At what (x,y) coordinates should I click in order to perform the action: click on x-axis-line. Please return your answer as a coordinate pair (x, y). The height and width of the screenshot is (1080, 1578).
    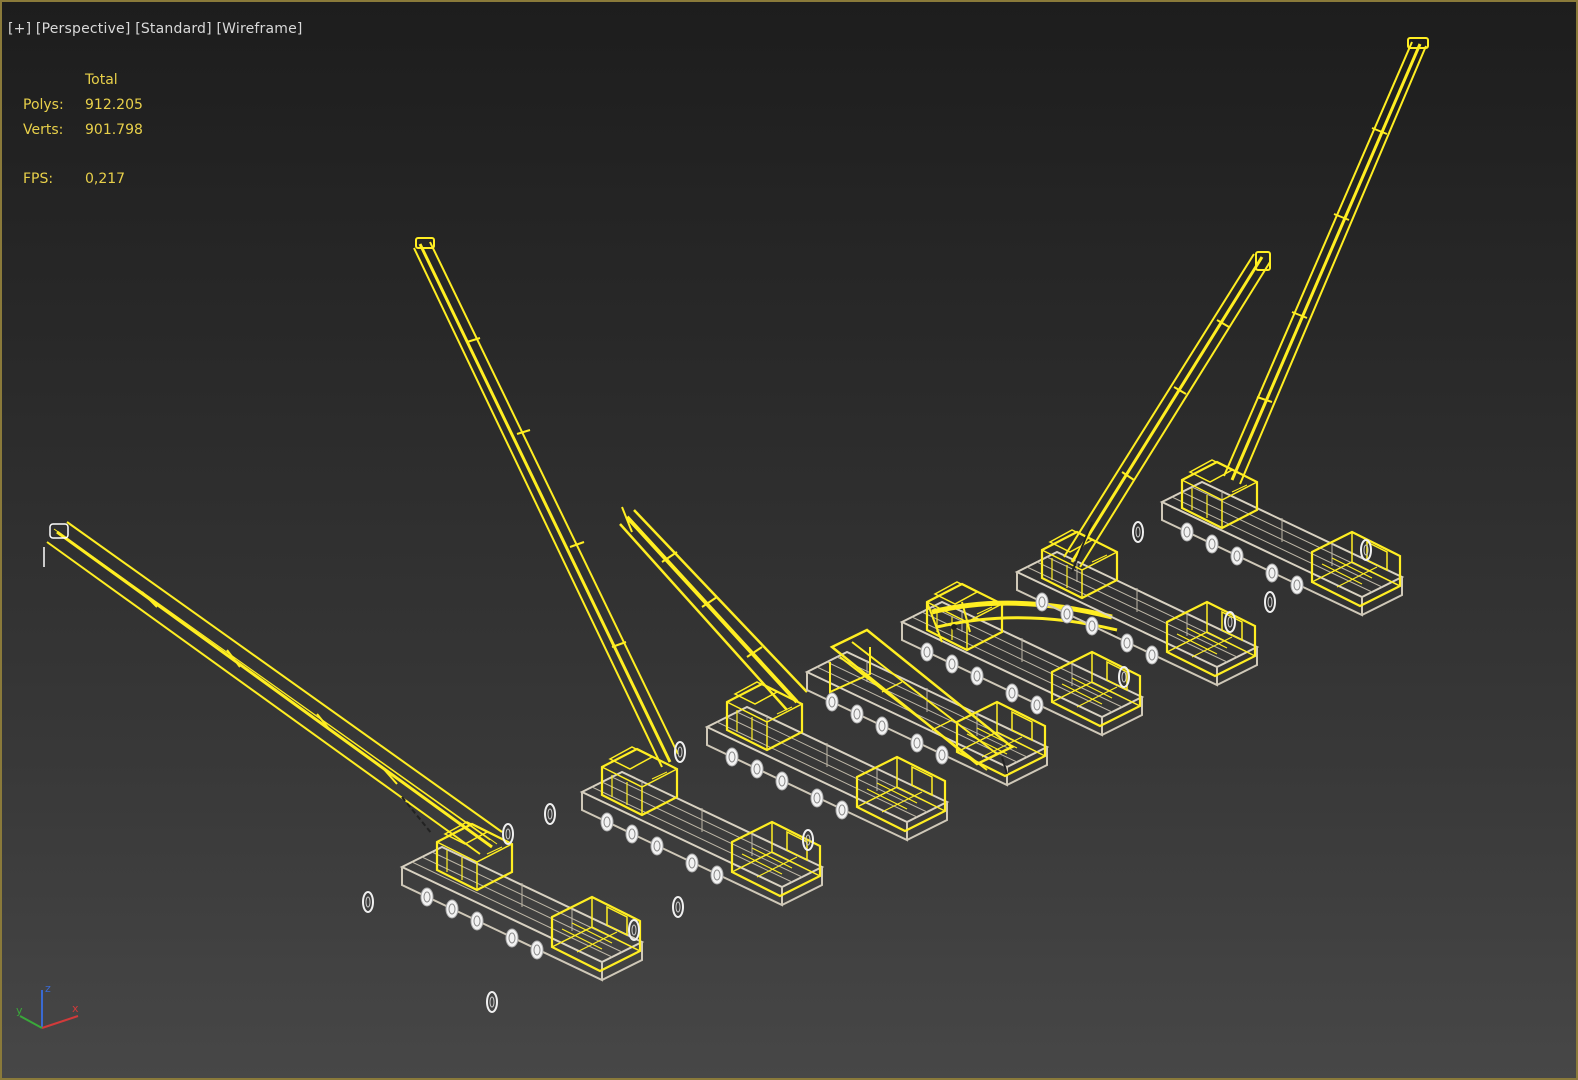
    Looking at the image, I should click on (60, 1022).